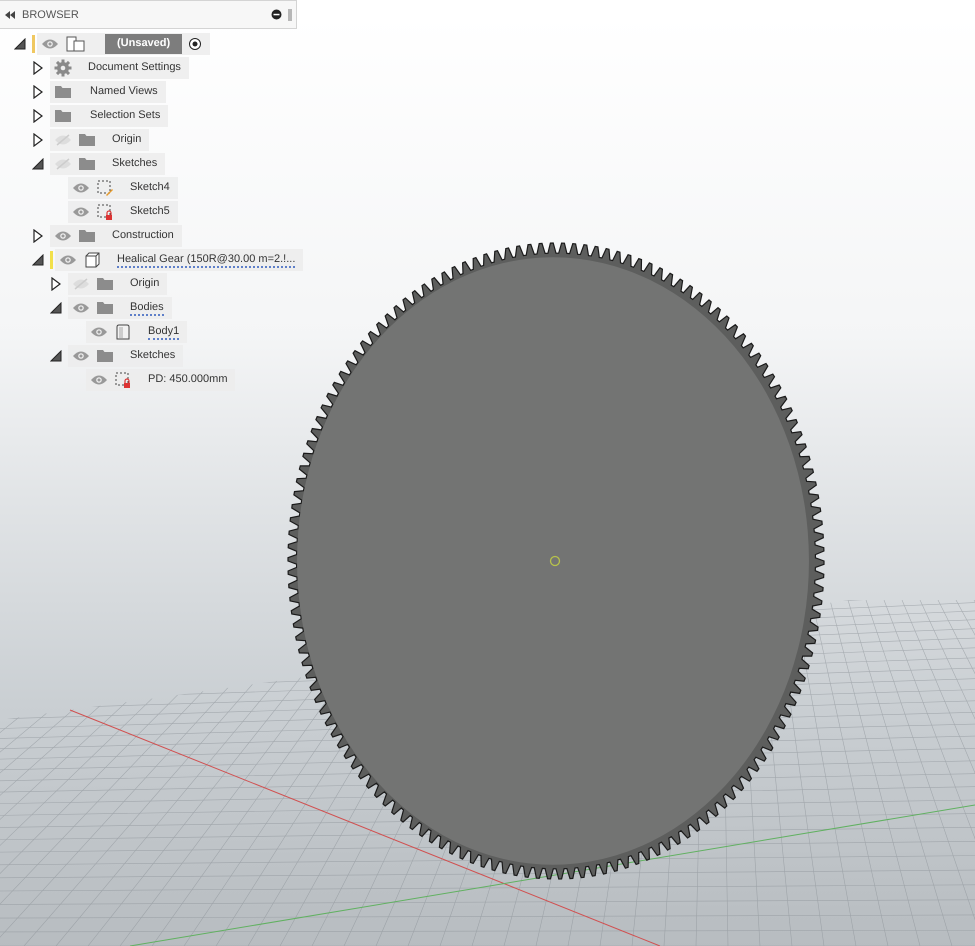  What do you see at coordinates (120, 308) in the screenshot?
I see `tree-item: Bodies` at bounding box center [120, 308].